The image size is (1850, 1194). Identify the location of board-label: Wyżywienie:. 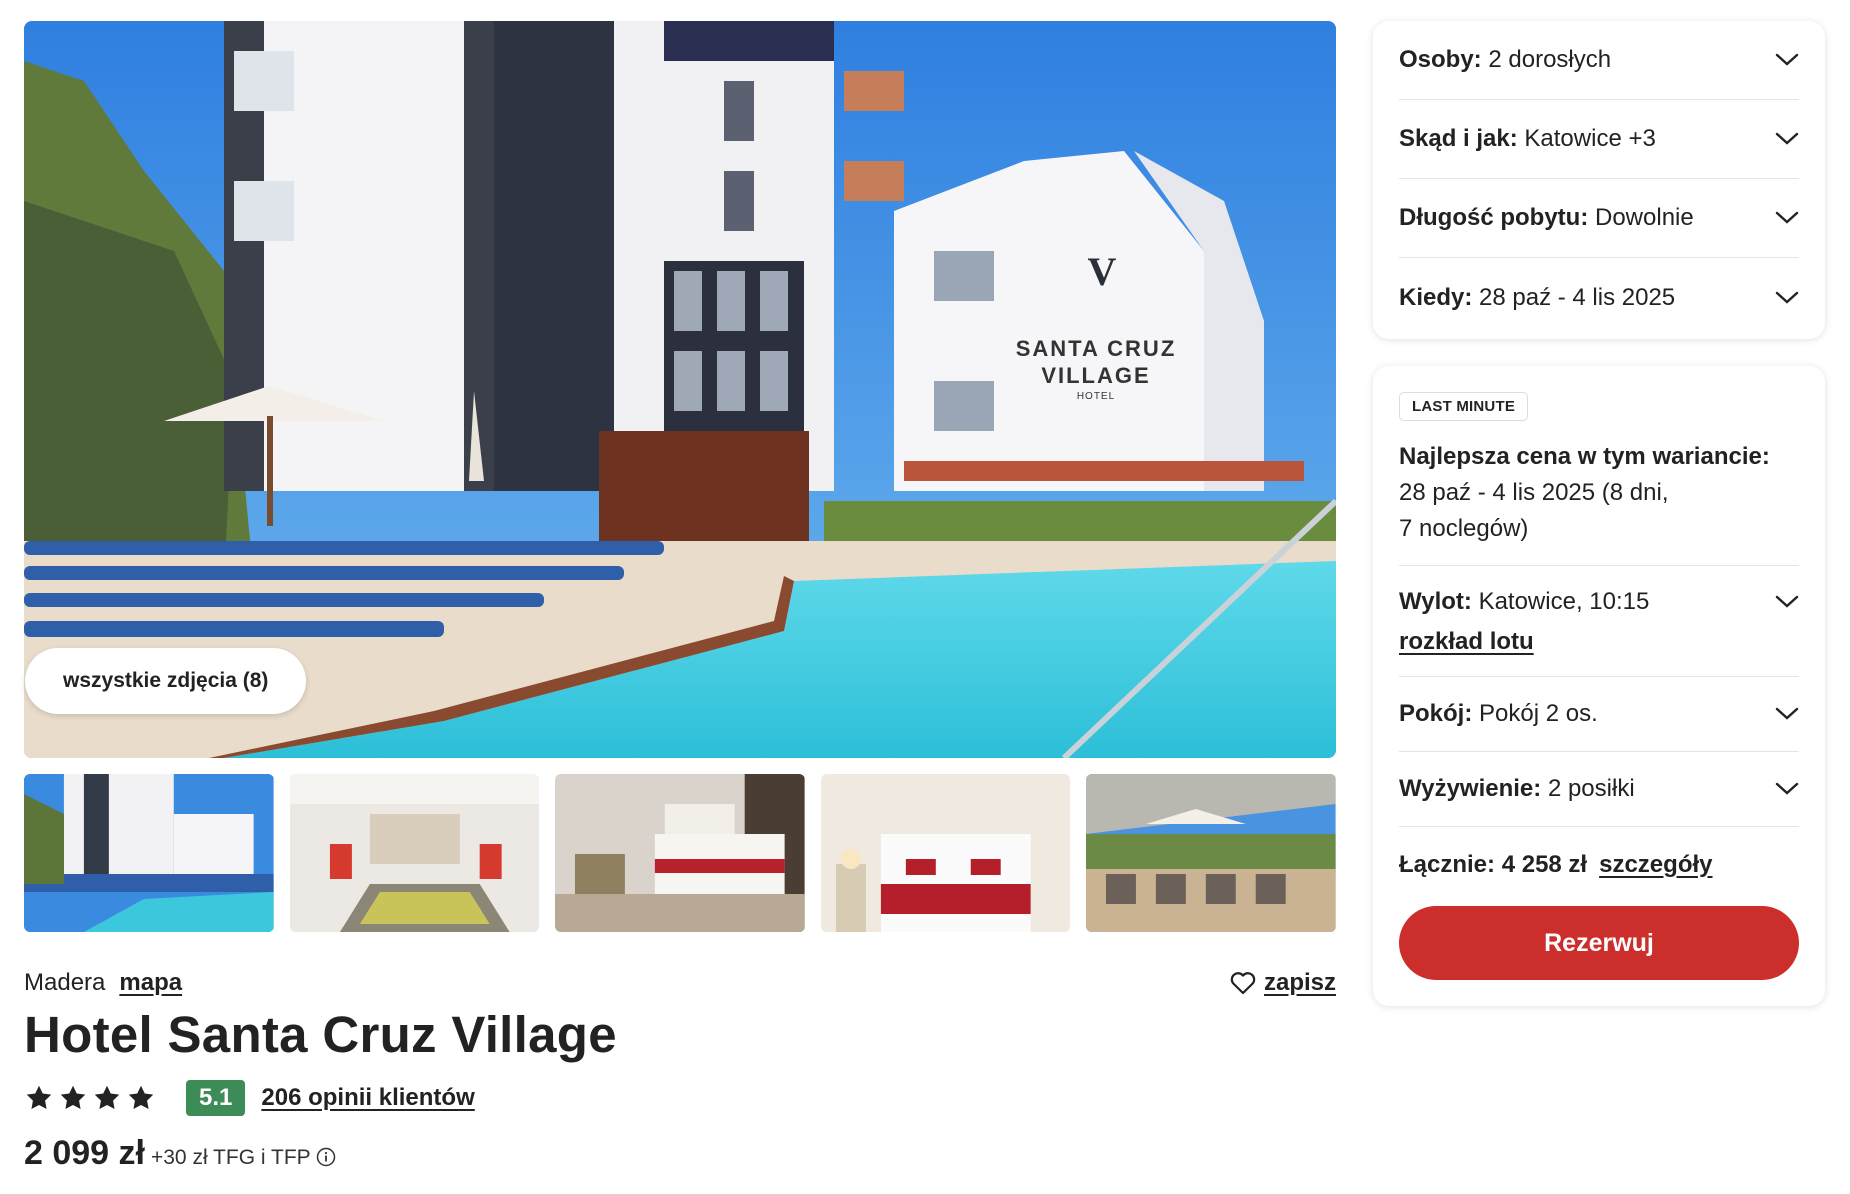
(1470, 788).